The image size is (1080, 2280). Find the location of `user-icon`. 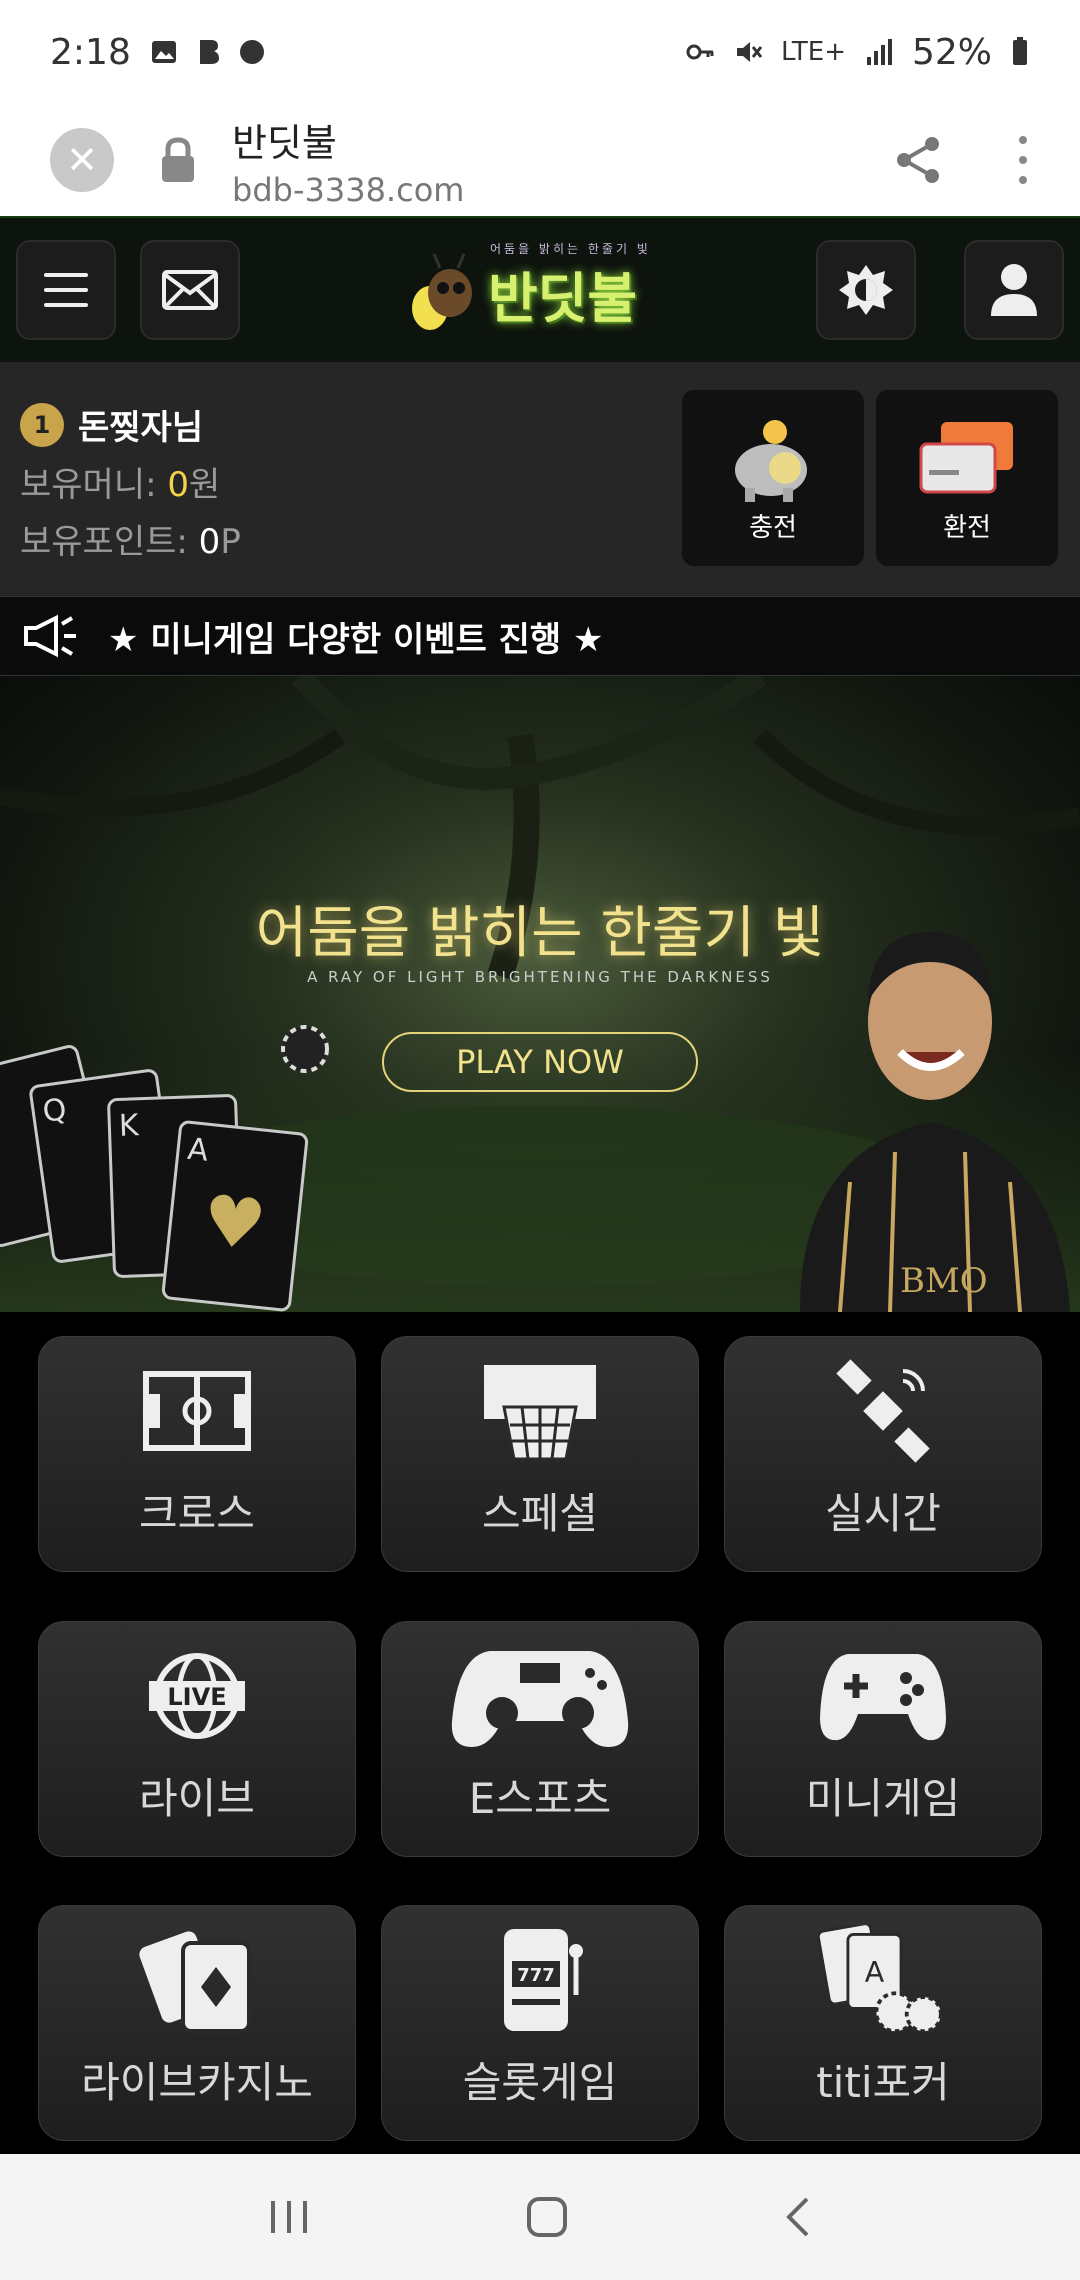

user-icon is located at coordinates (1014, 290).